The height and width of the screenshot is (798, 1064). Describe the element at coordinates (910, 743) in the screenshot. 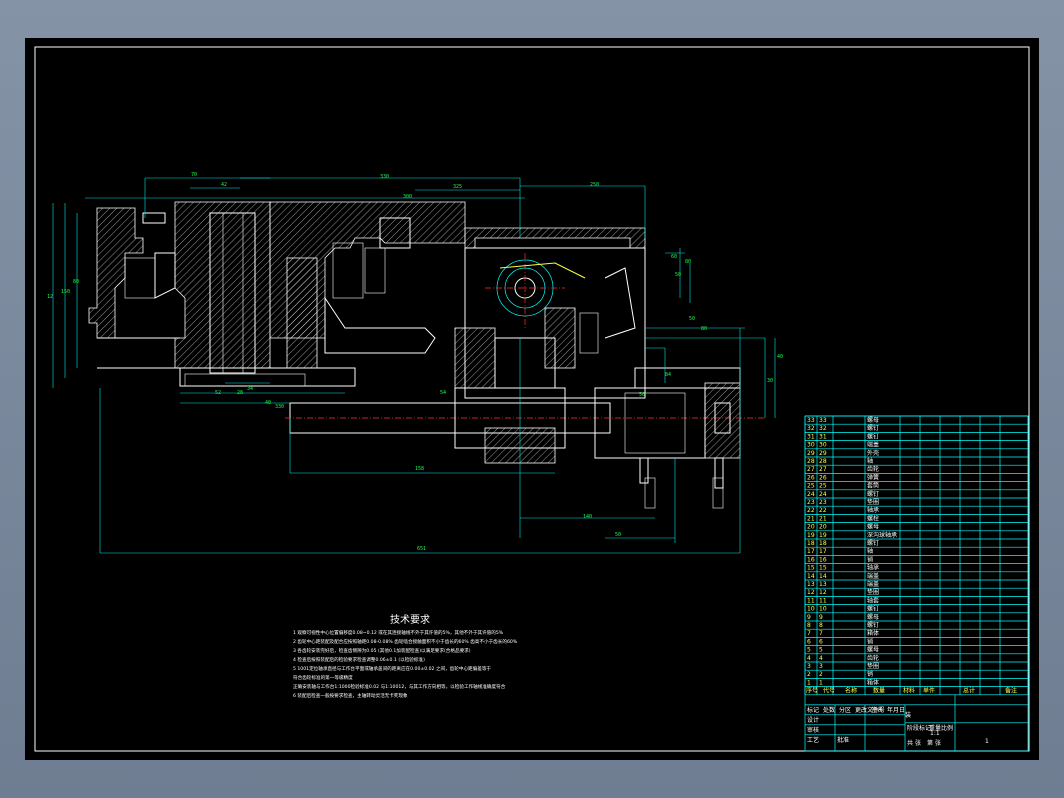

I see `title-label: 共` at that location.